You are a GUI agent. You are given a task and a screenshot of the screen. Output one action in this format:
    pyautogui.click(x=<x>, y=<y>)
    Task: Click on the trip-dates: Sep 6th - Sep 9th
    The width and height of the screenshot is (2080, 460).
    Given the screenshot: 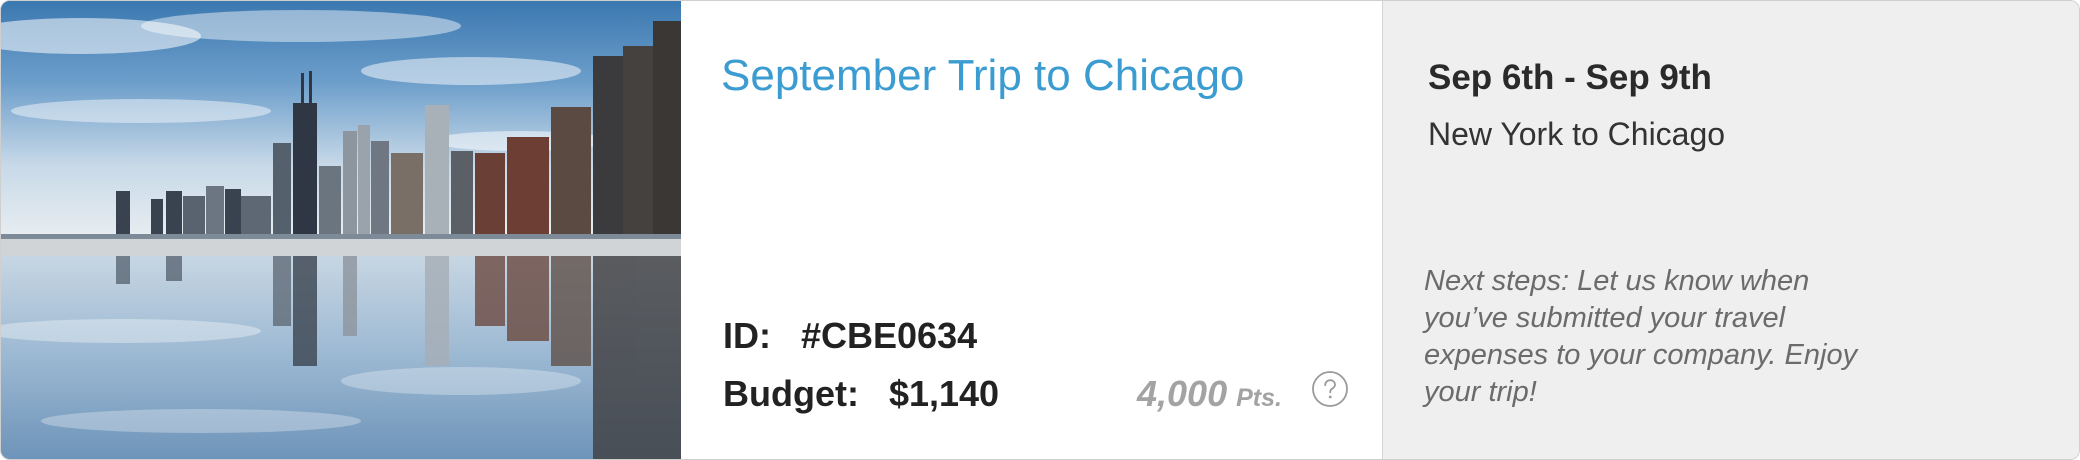 What is the action you would take?
    pyautogui.click(x=1570, y=77)
    